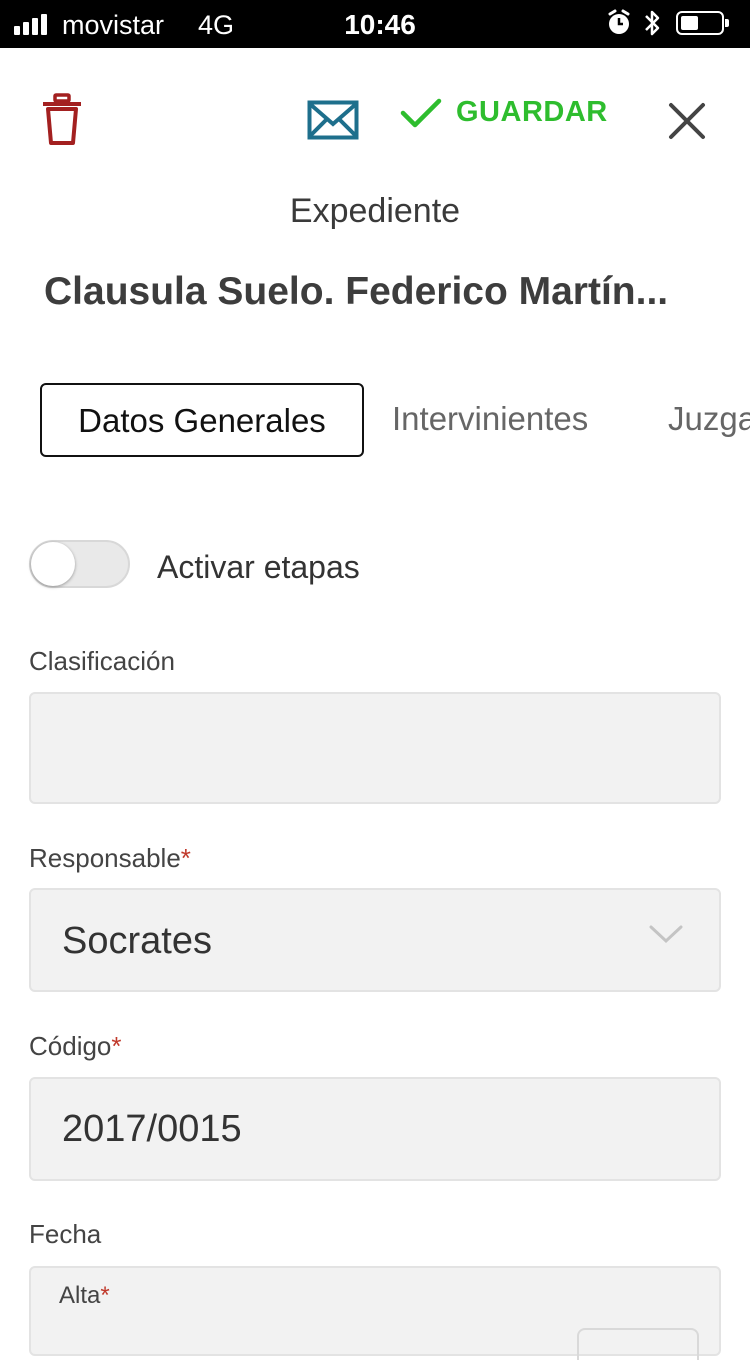  Describe the element at coordinates (75, 1046) in the screenshot. I see `codigo-label: Código*` at that location.